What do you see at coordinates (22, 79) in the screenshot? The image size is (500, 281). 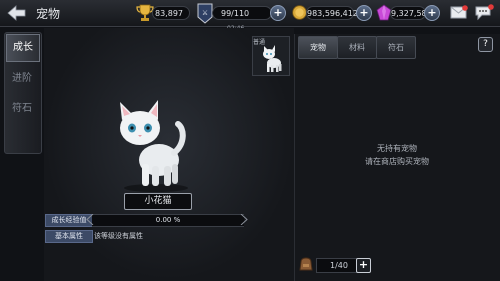 I see `side-tab-advance: 进阶` at bounding box center [22, 79].